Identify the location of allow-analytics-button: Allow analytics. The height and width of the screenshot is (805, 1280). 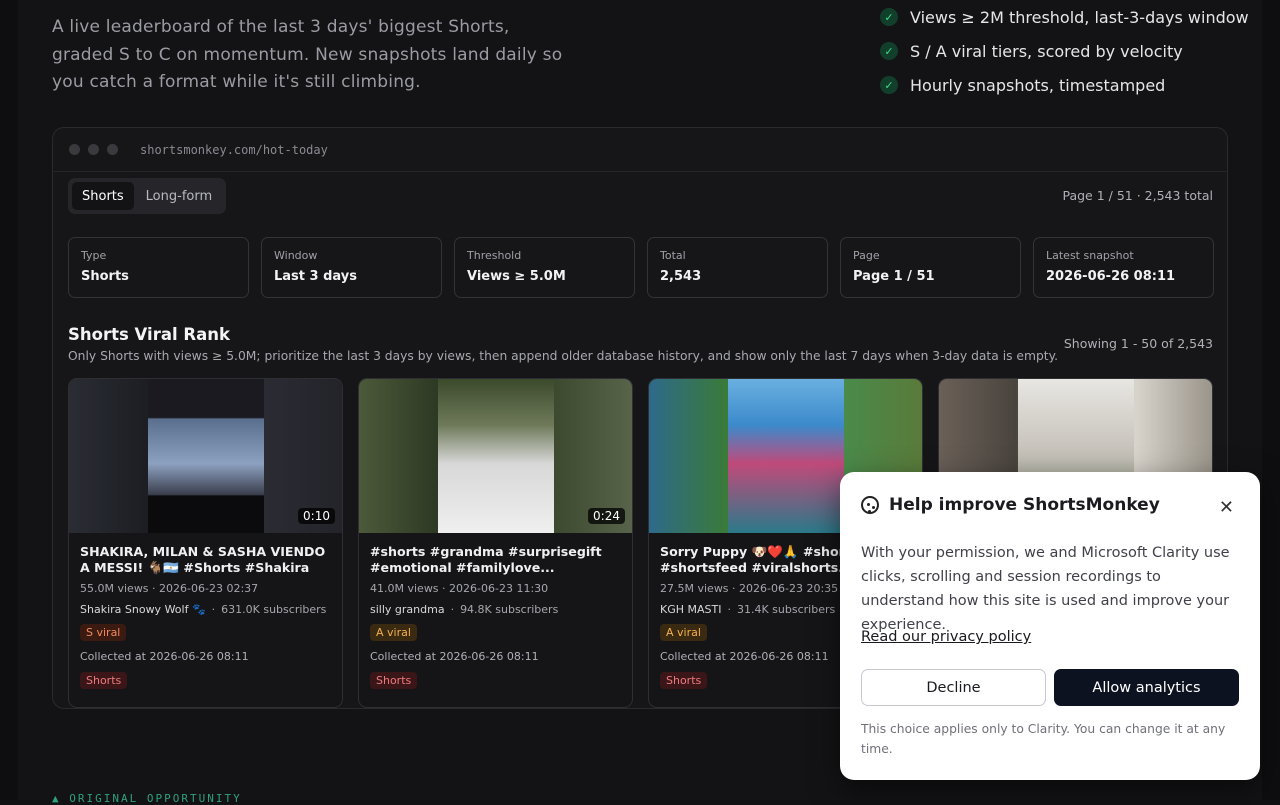
(1146, 687).